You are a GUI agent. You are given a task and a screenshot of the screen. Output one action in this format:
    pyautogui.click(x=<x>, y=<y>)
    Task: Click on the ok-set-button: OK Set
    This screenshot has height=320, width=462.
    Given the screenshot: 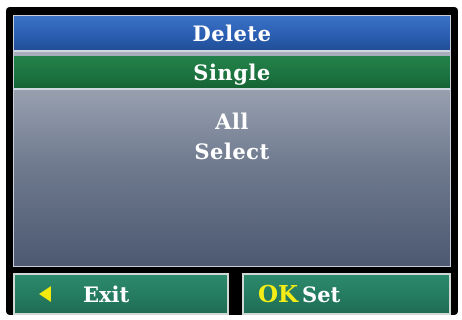 What is the action you would take?
    pyautogui.click(x=346, y=294)
    